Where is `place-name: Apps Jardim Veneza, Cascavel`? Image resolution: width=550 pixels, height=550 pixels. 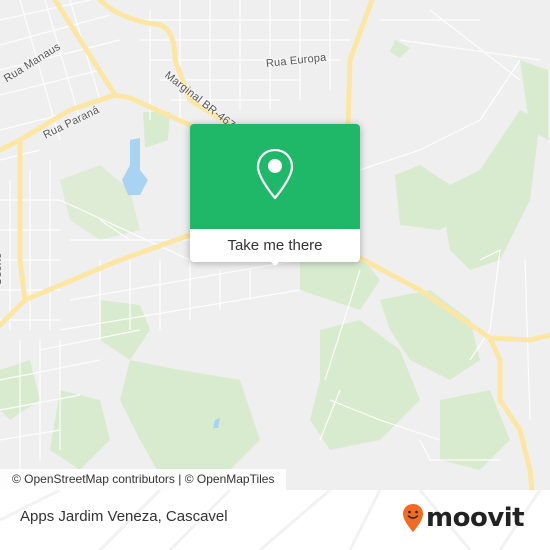 place-name: Apps Jardim Veneza, Cascavel is located at coordinates (124, 516).